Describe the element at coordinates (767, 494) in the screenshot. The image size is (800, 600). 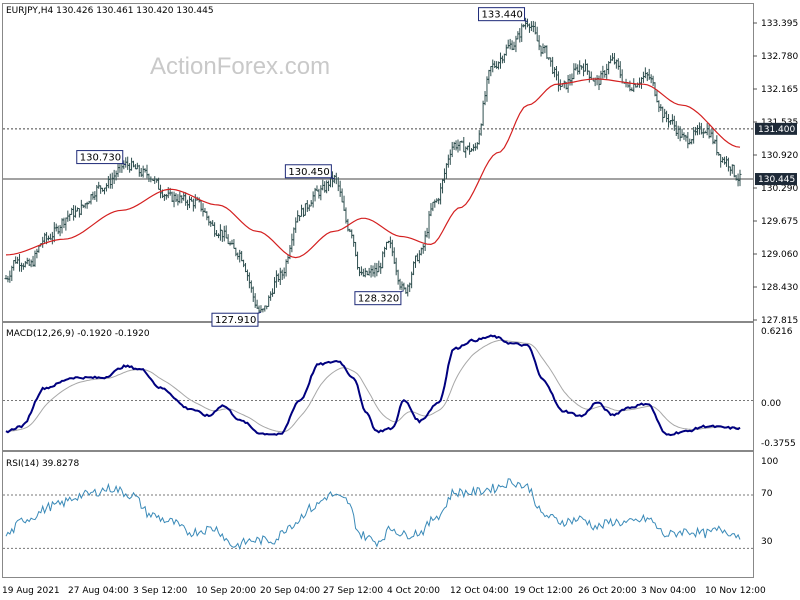
I see `rsi-tick: 70` at that location.